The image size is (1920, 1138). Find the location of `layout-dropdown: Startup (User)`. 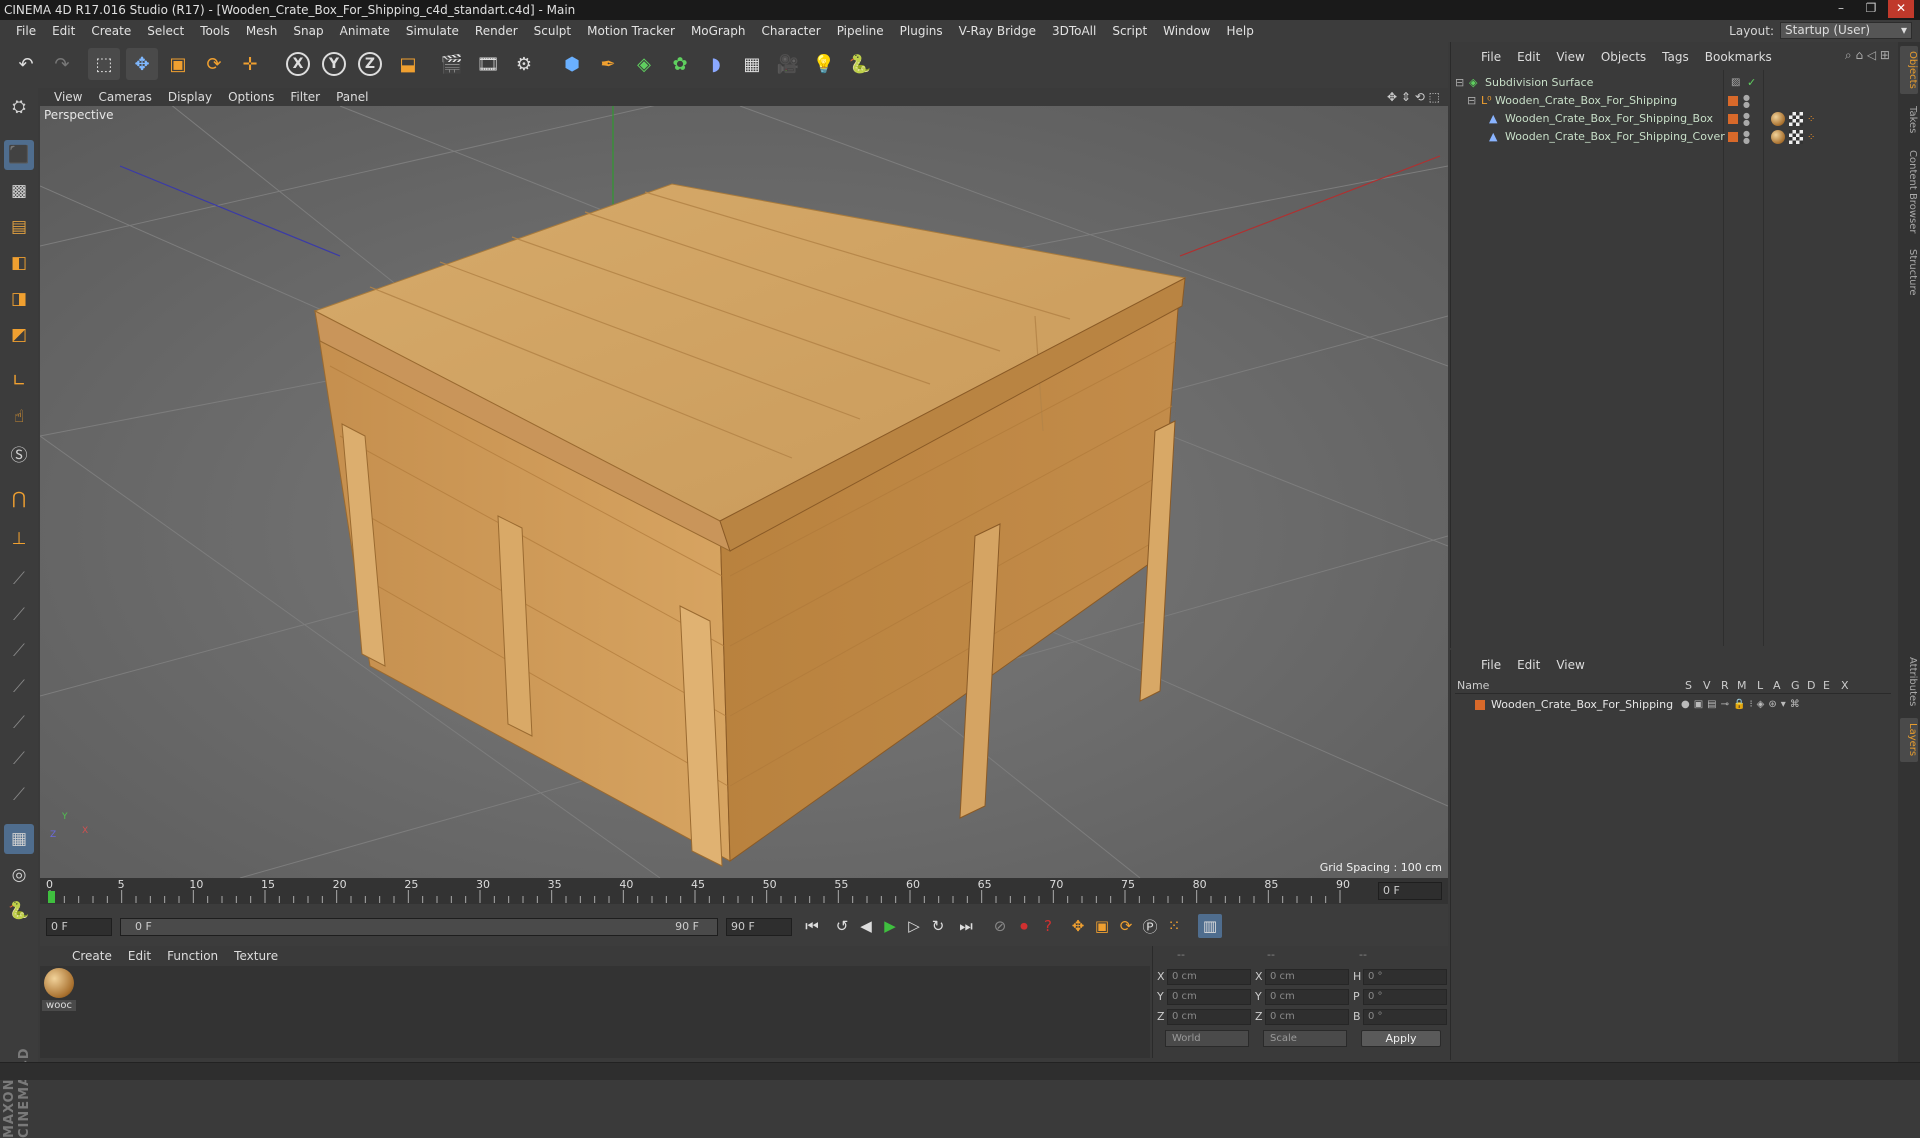

layout-dropdown: Startup (User) is located at coordinates (1846, 30).